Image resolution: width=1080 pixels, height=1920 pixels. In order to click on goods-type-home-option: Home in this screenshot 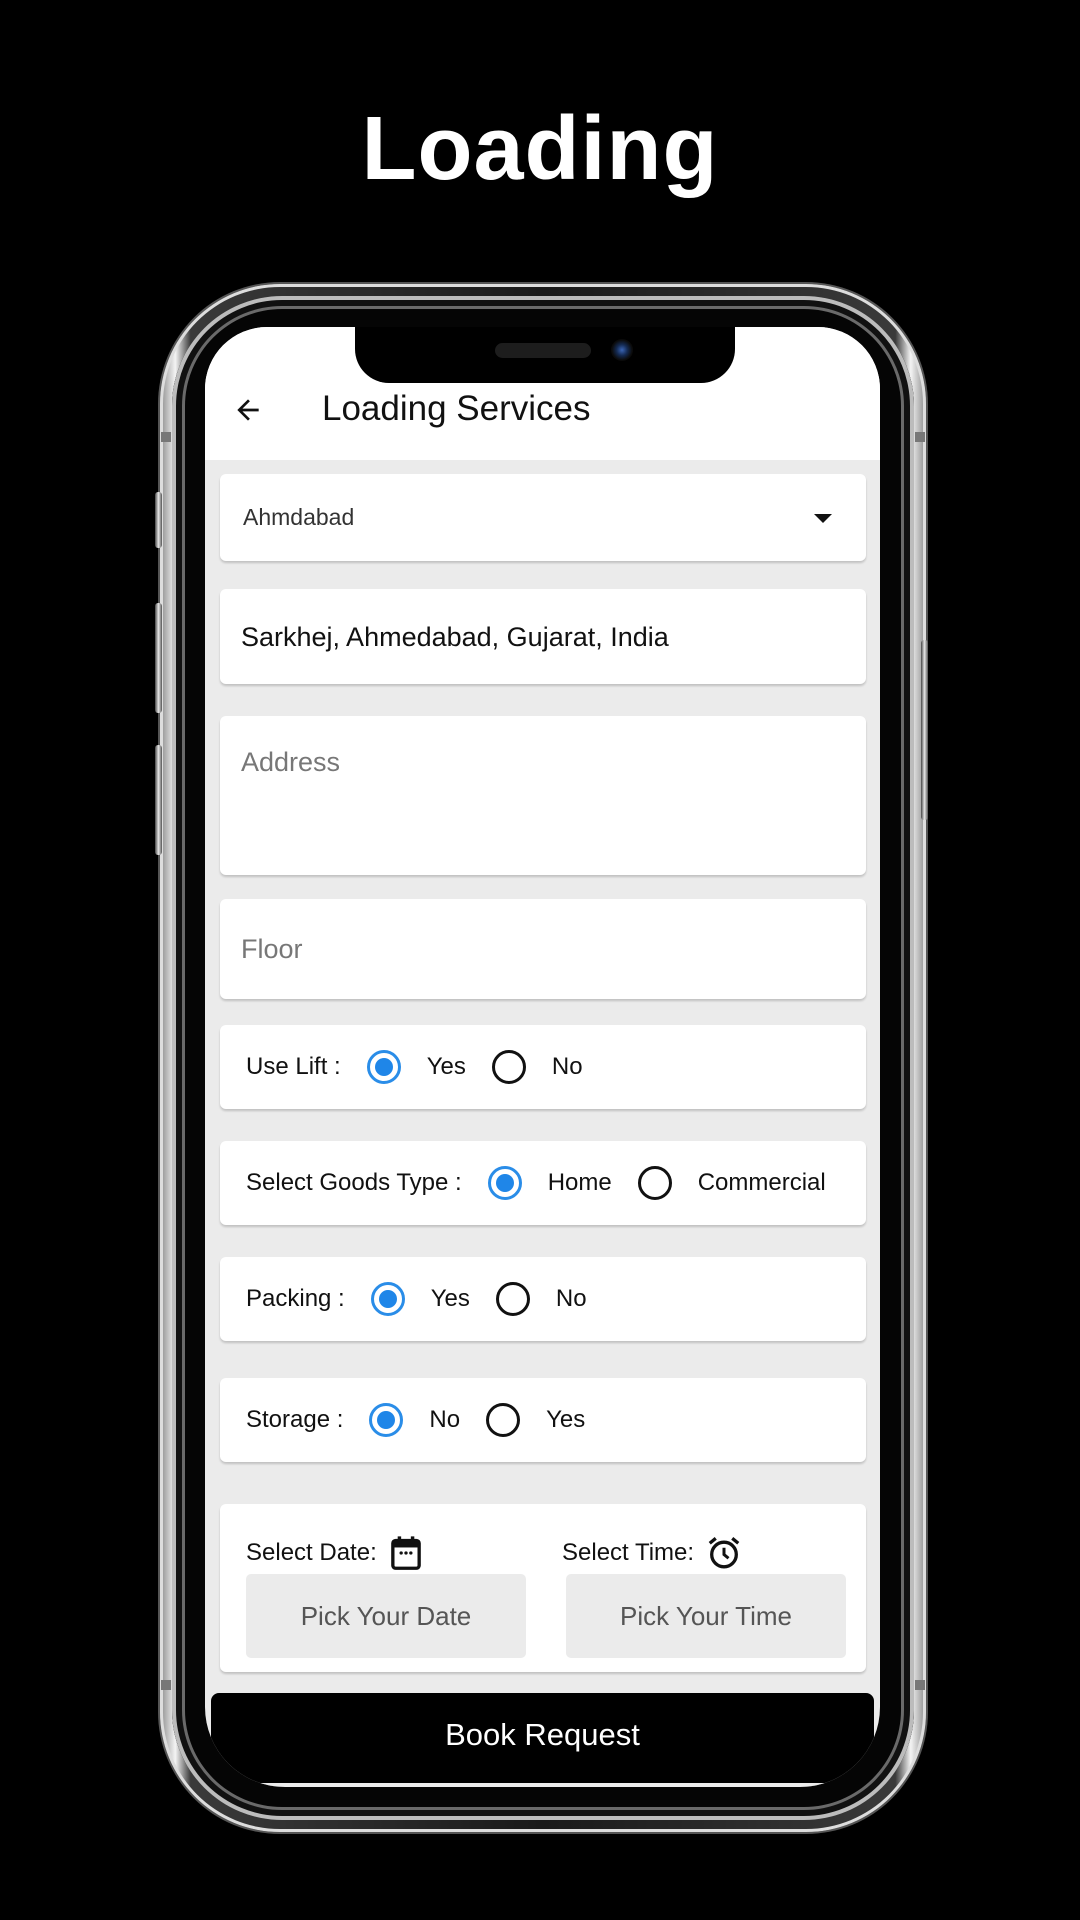, I will do `click(549, 1183)`.